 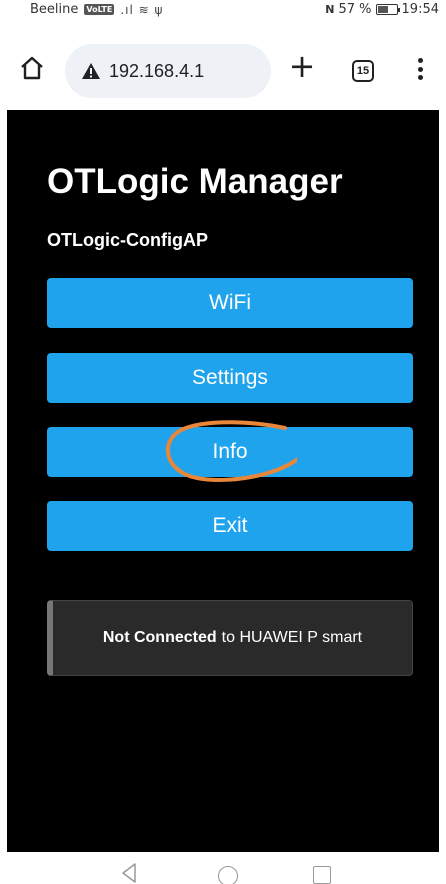 I want to click on exit-button: Exit, so click(x=230, y=526).